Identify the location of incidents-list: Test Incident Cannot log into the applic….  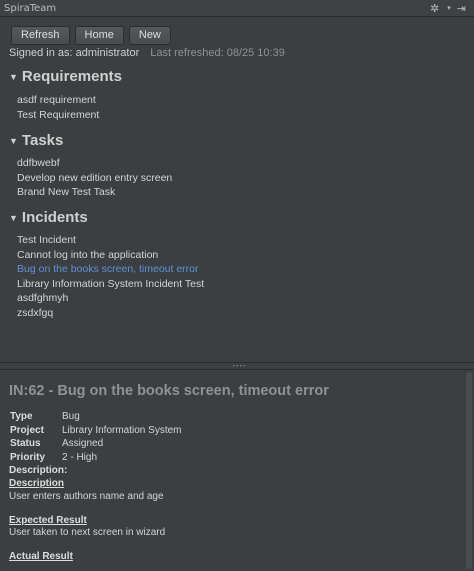
(110, 276).